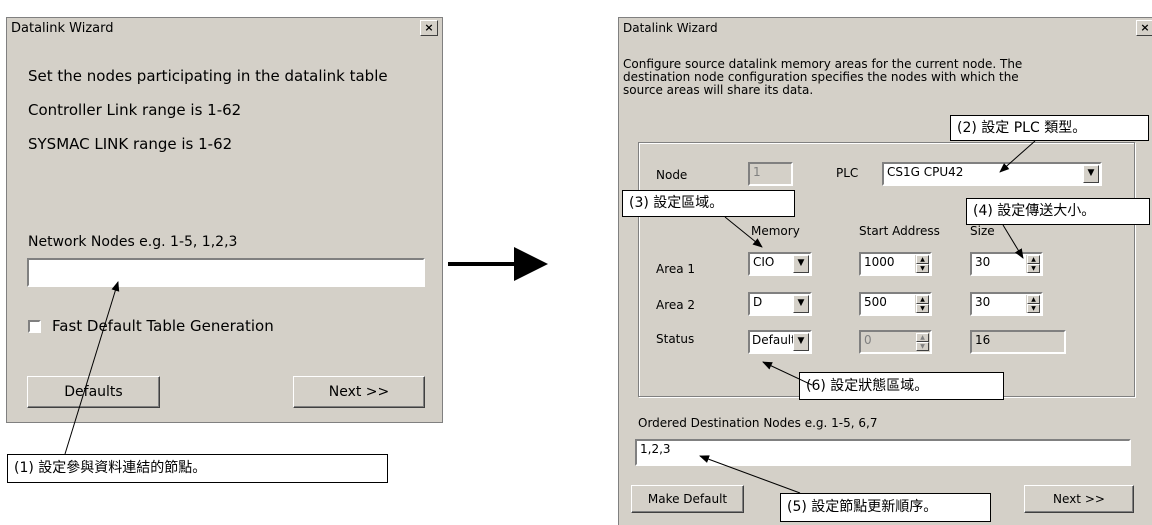 The width and height of the screenshot is (1152, 525). I want to click on node-label: Node, so click(672, 175).